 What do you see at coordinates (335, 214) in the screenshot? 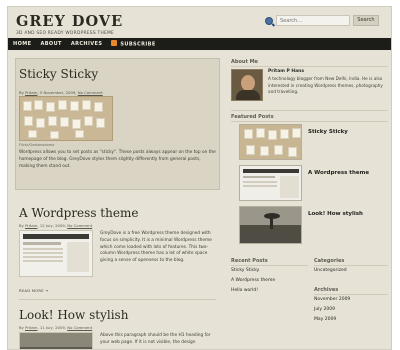
I see `featured-link-look-how-stylish: Look! How stylish` at bounding box center [335, 214].